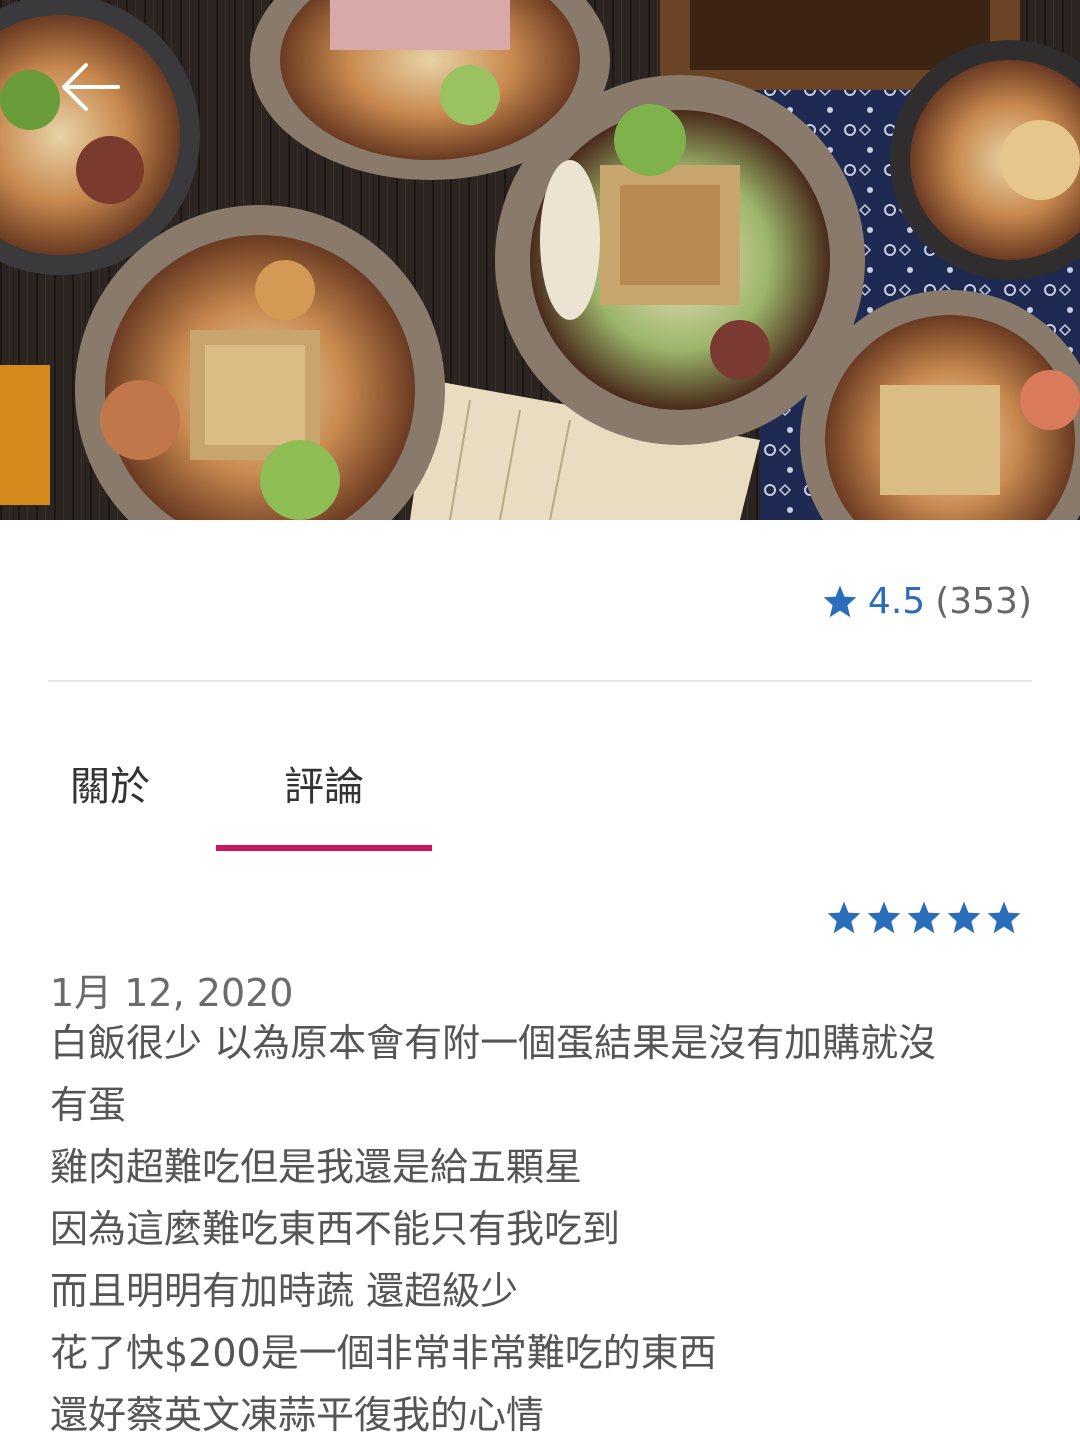 The height and width of the screenshot is (1453, 1080). I want to click on tab-bar: 關於 評論, so click(540, 792).